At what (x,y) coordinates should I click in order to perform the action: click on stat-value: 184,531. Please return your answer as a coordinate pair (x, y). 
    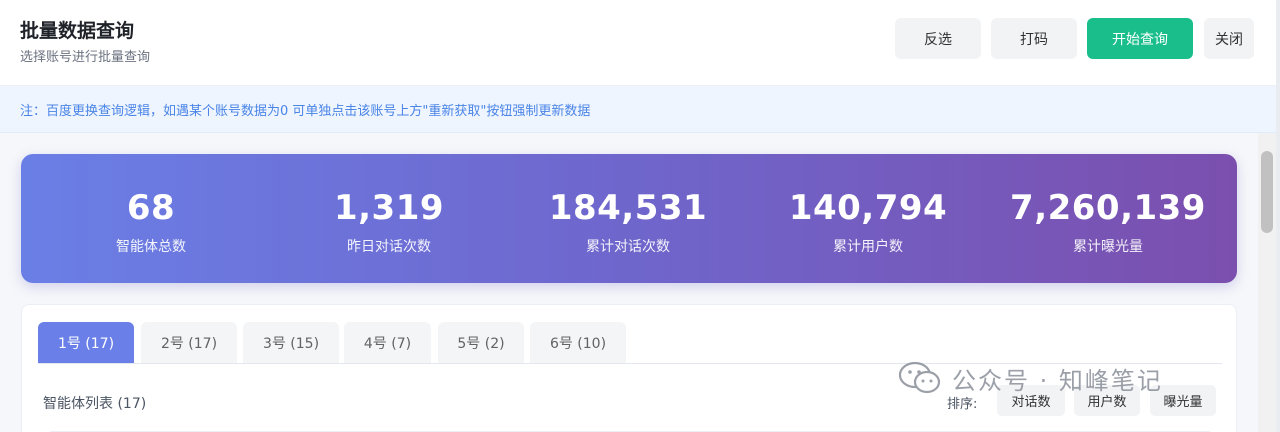
    Looking at the image, I should click on (628, 208).